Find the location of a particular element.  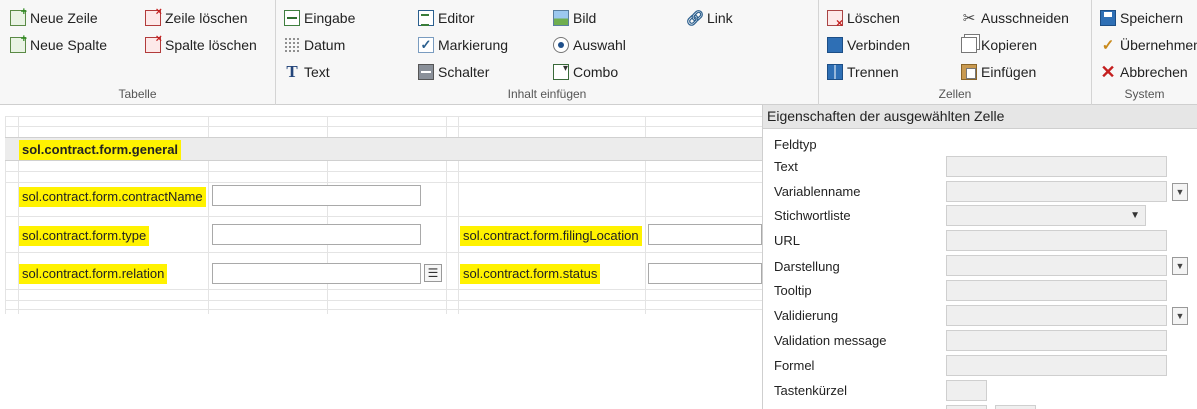

merge-cells-button: Verbinden is located at coordinates (868, 45).